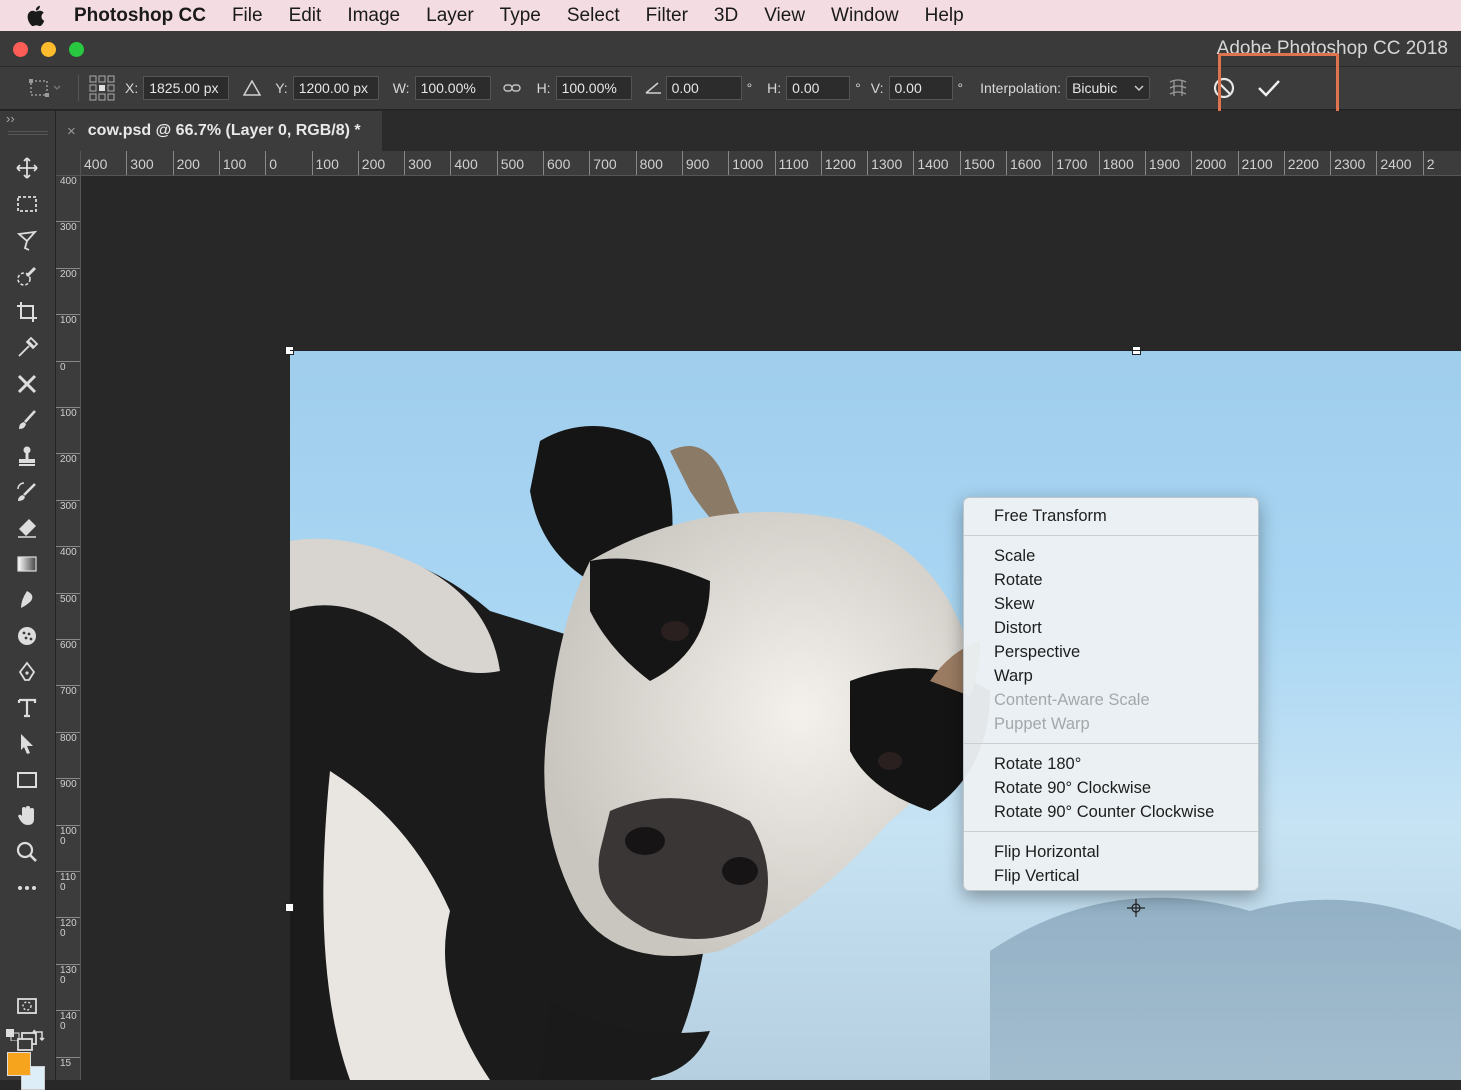  I want to click on rectangle-tool-icon, so click(27, 780).